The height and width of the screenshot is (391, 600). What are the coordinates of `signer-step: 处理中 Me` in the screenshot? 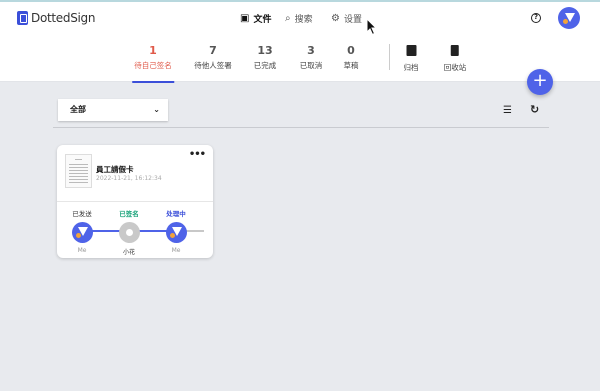 It's located at (176, 231).